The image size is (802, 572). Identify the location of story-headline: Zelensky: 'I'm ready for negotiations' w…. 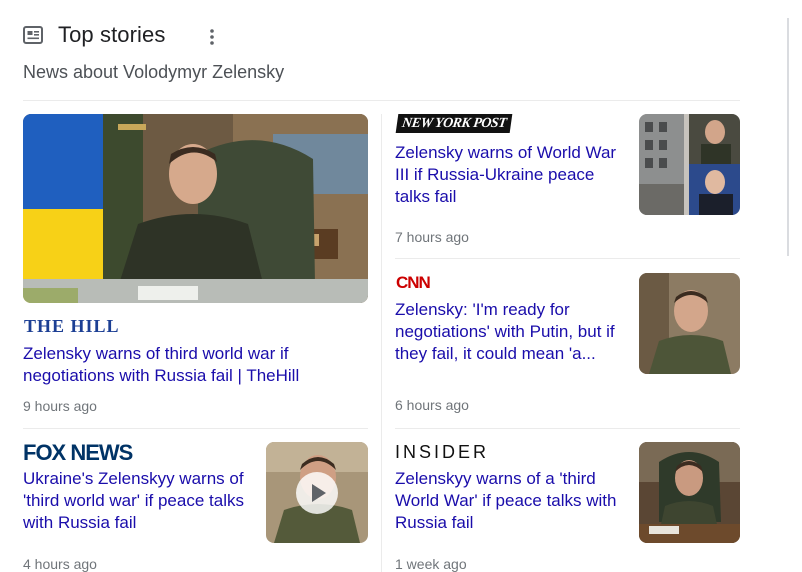
(512, 332).